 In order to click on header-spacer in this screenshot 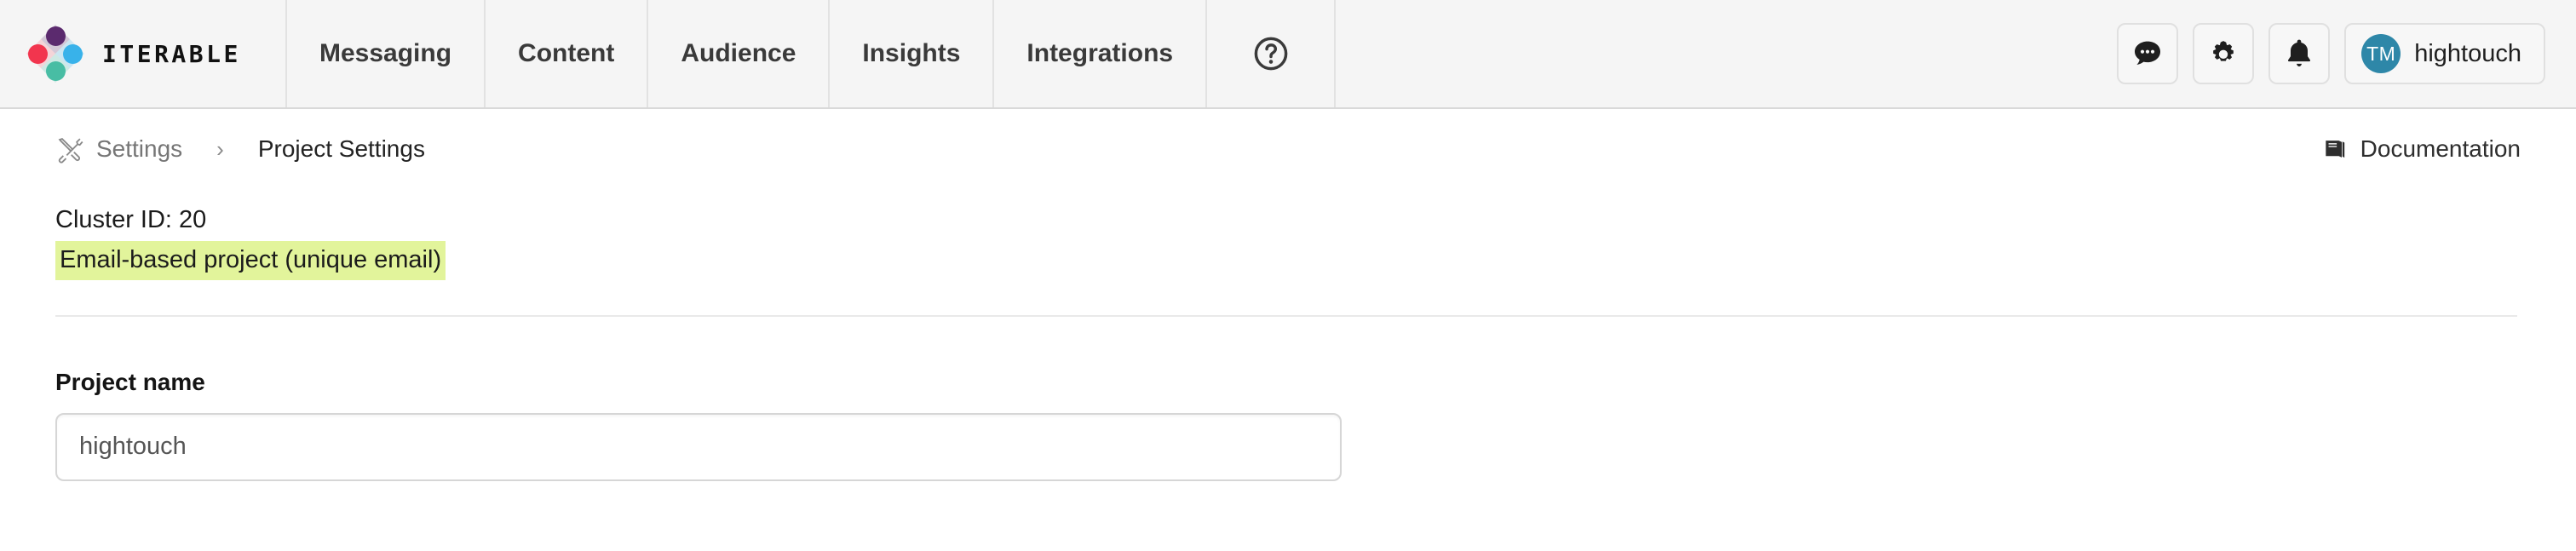, I will do `click(1726, 54)`.